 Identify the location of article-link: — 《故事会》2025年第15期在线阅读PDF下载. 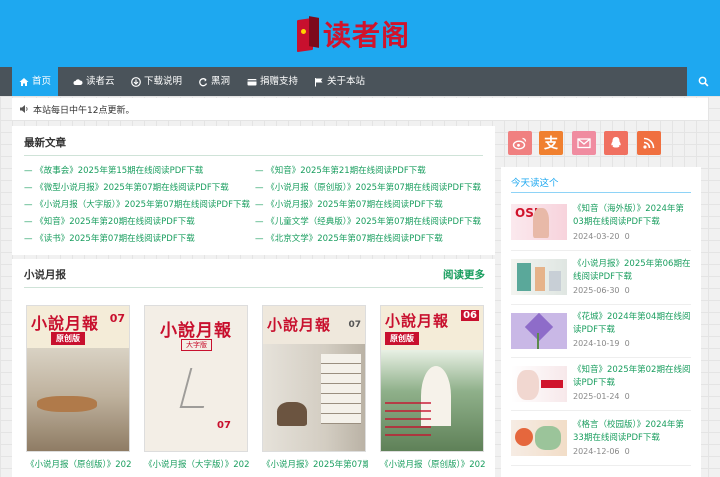
(113, 170).